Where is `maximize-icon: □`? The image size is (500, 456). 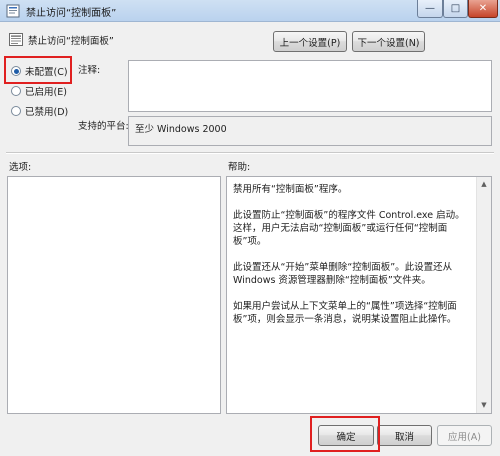
maximize-icon: □ is located at coordinates (455, 8).